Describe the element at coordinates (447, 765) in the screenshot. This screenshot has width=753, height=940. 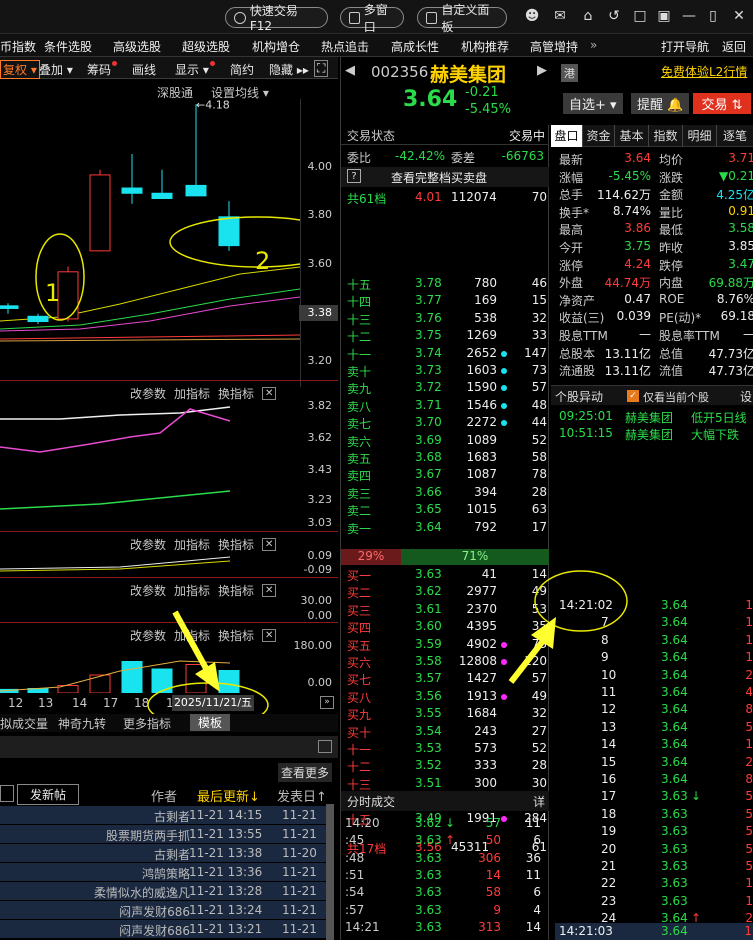
I see `buy-level-row: 十二 3.52 333 28` at that location.